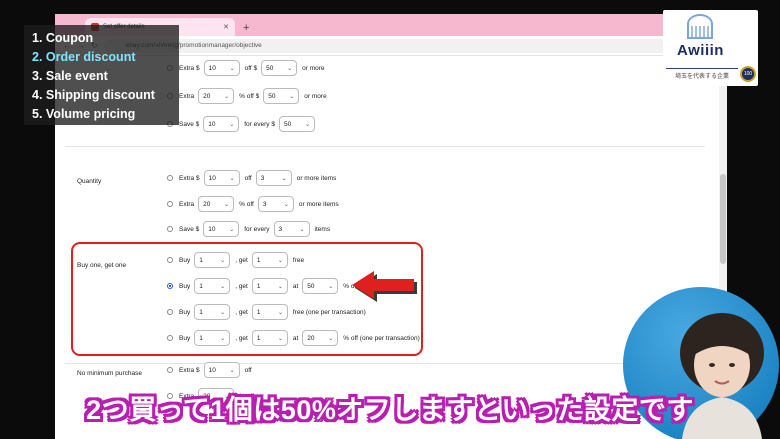 This screenshot has width=780, height=439. Describe the element at coordinates (259, 124) in the screenshot. I see `option-text: for every $` at that location.